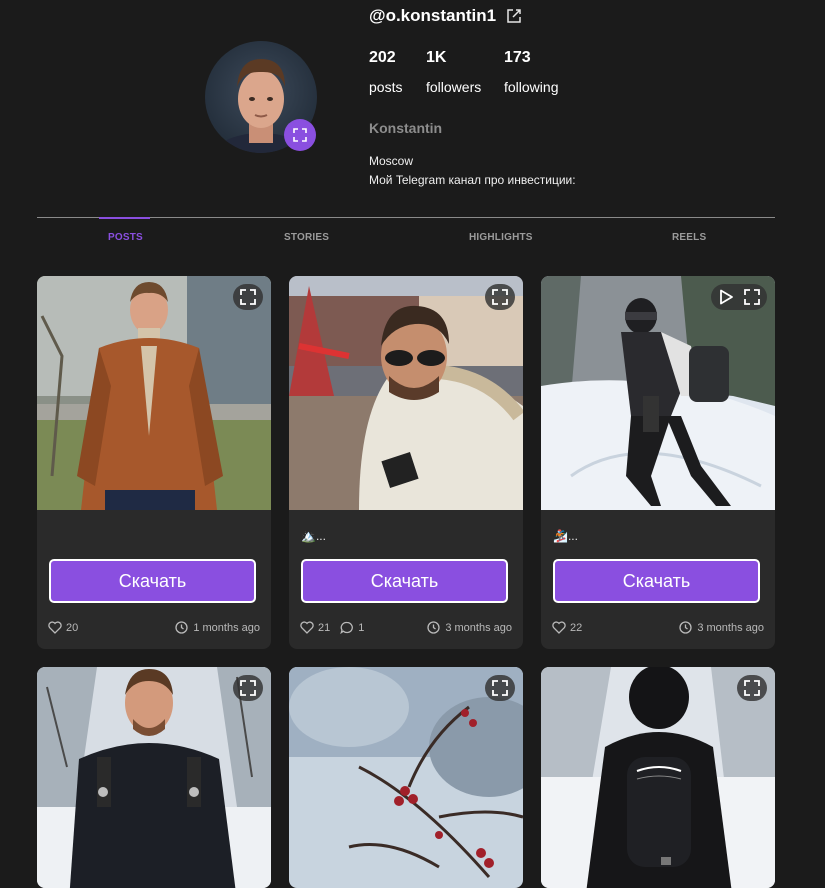 The width and height of the screenshot is (825, 888). I want to click on avatar-expand-button, so click(300, 135).